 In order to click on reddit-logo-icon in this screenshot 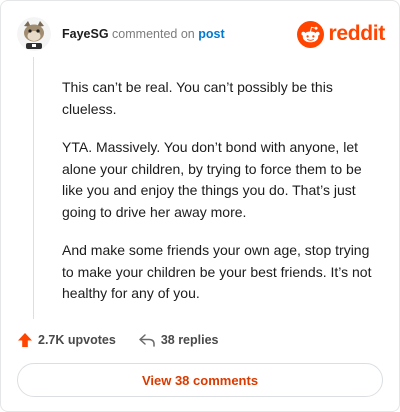, I will do `click(311, 34)`.